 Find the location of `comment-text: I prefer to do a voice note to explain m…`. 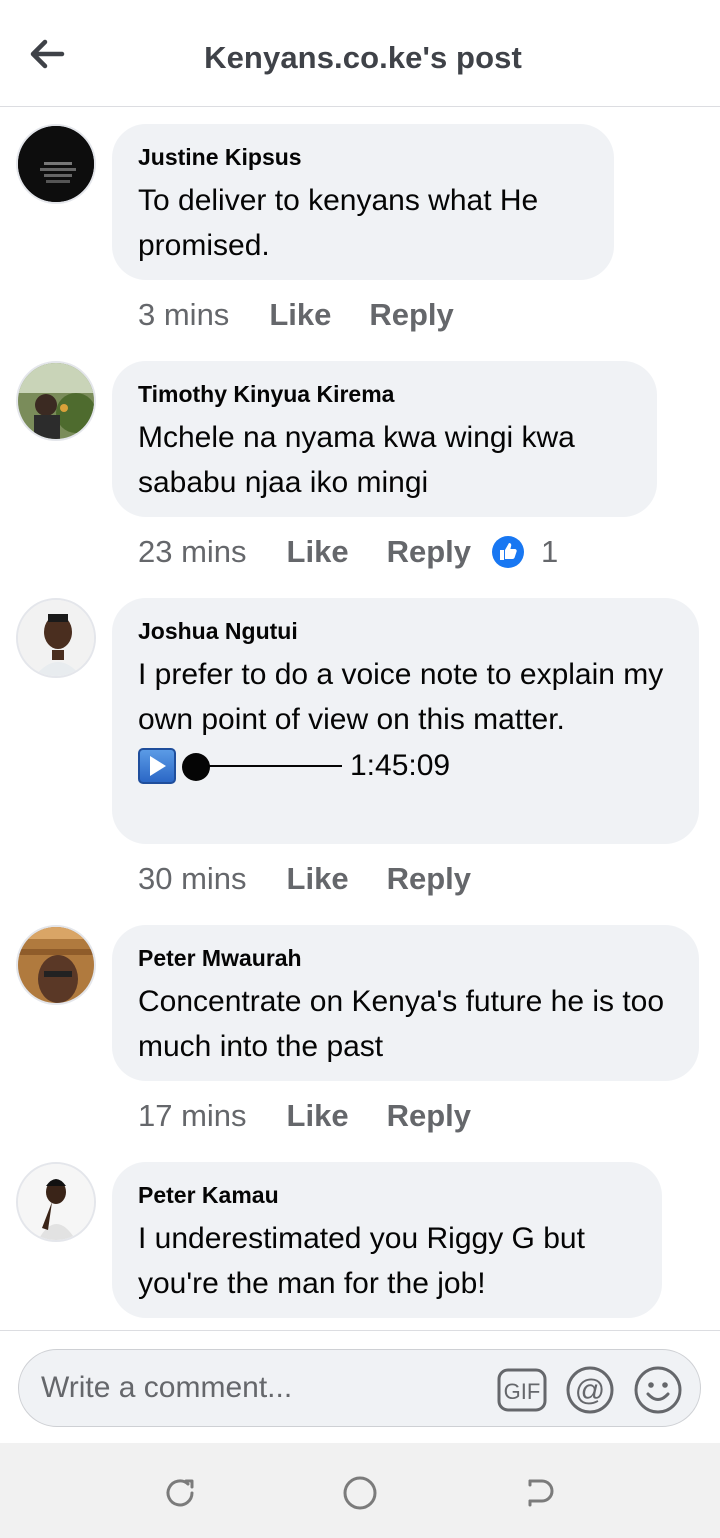

comment-text: I prefer to do a voice note to explain m… is located at coordinates (401, 697).